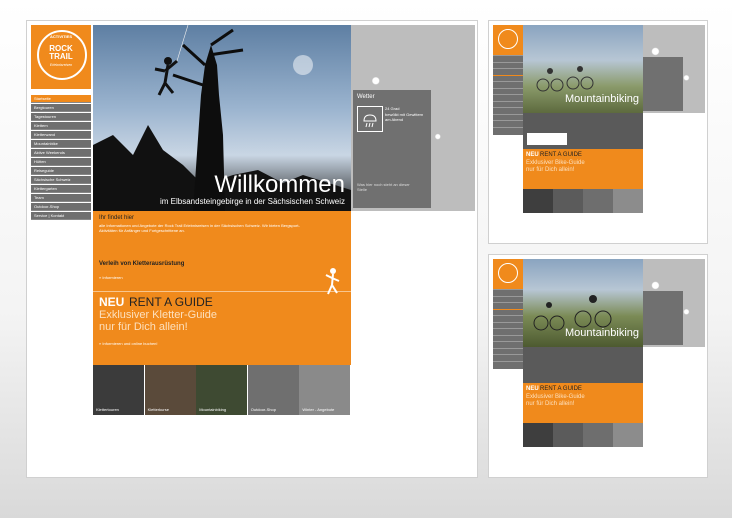  I want to click on nav-item: Team, so click(61, 198).